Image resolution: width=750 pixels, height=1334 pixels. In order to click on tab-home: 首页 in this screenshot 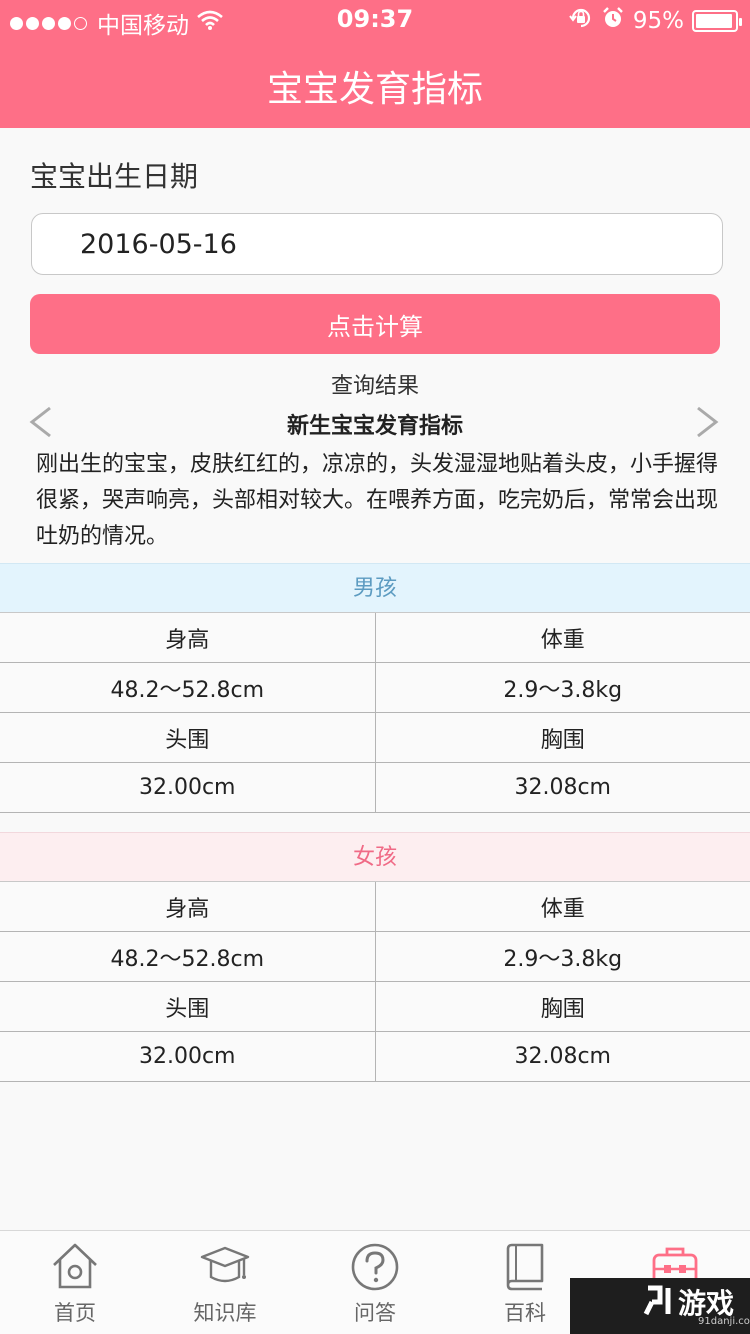, I will do `click(75, 1282)`.